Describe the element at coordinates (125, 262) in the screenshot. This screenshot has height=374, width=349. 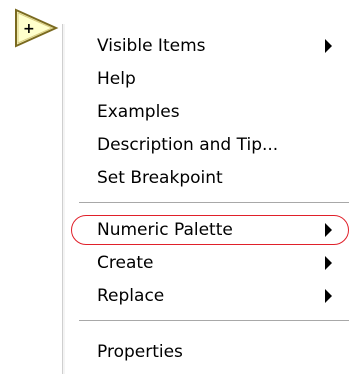
I see `menu-item-label: Create` at that location.